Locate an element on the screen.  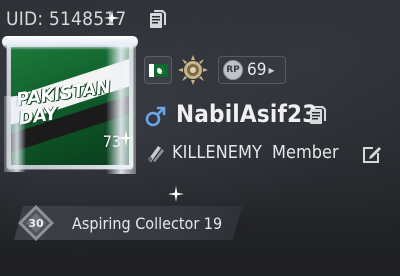
collector-emblem-icon: 30 is located at coordinates (36, 223).